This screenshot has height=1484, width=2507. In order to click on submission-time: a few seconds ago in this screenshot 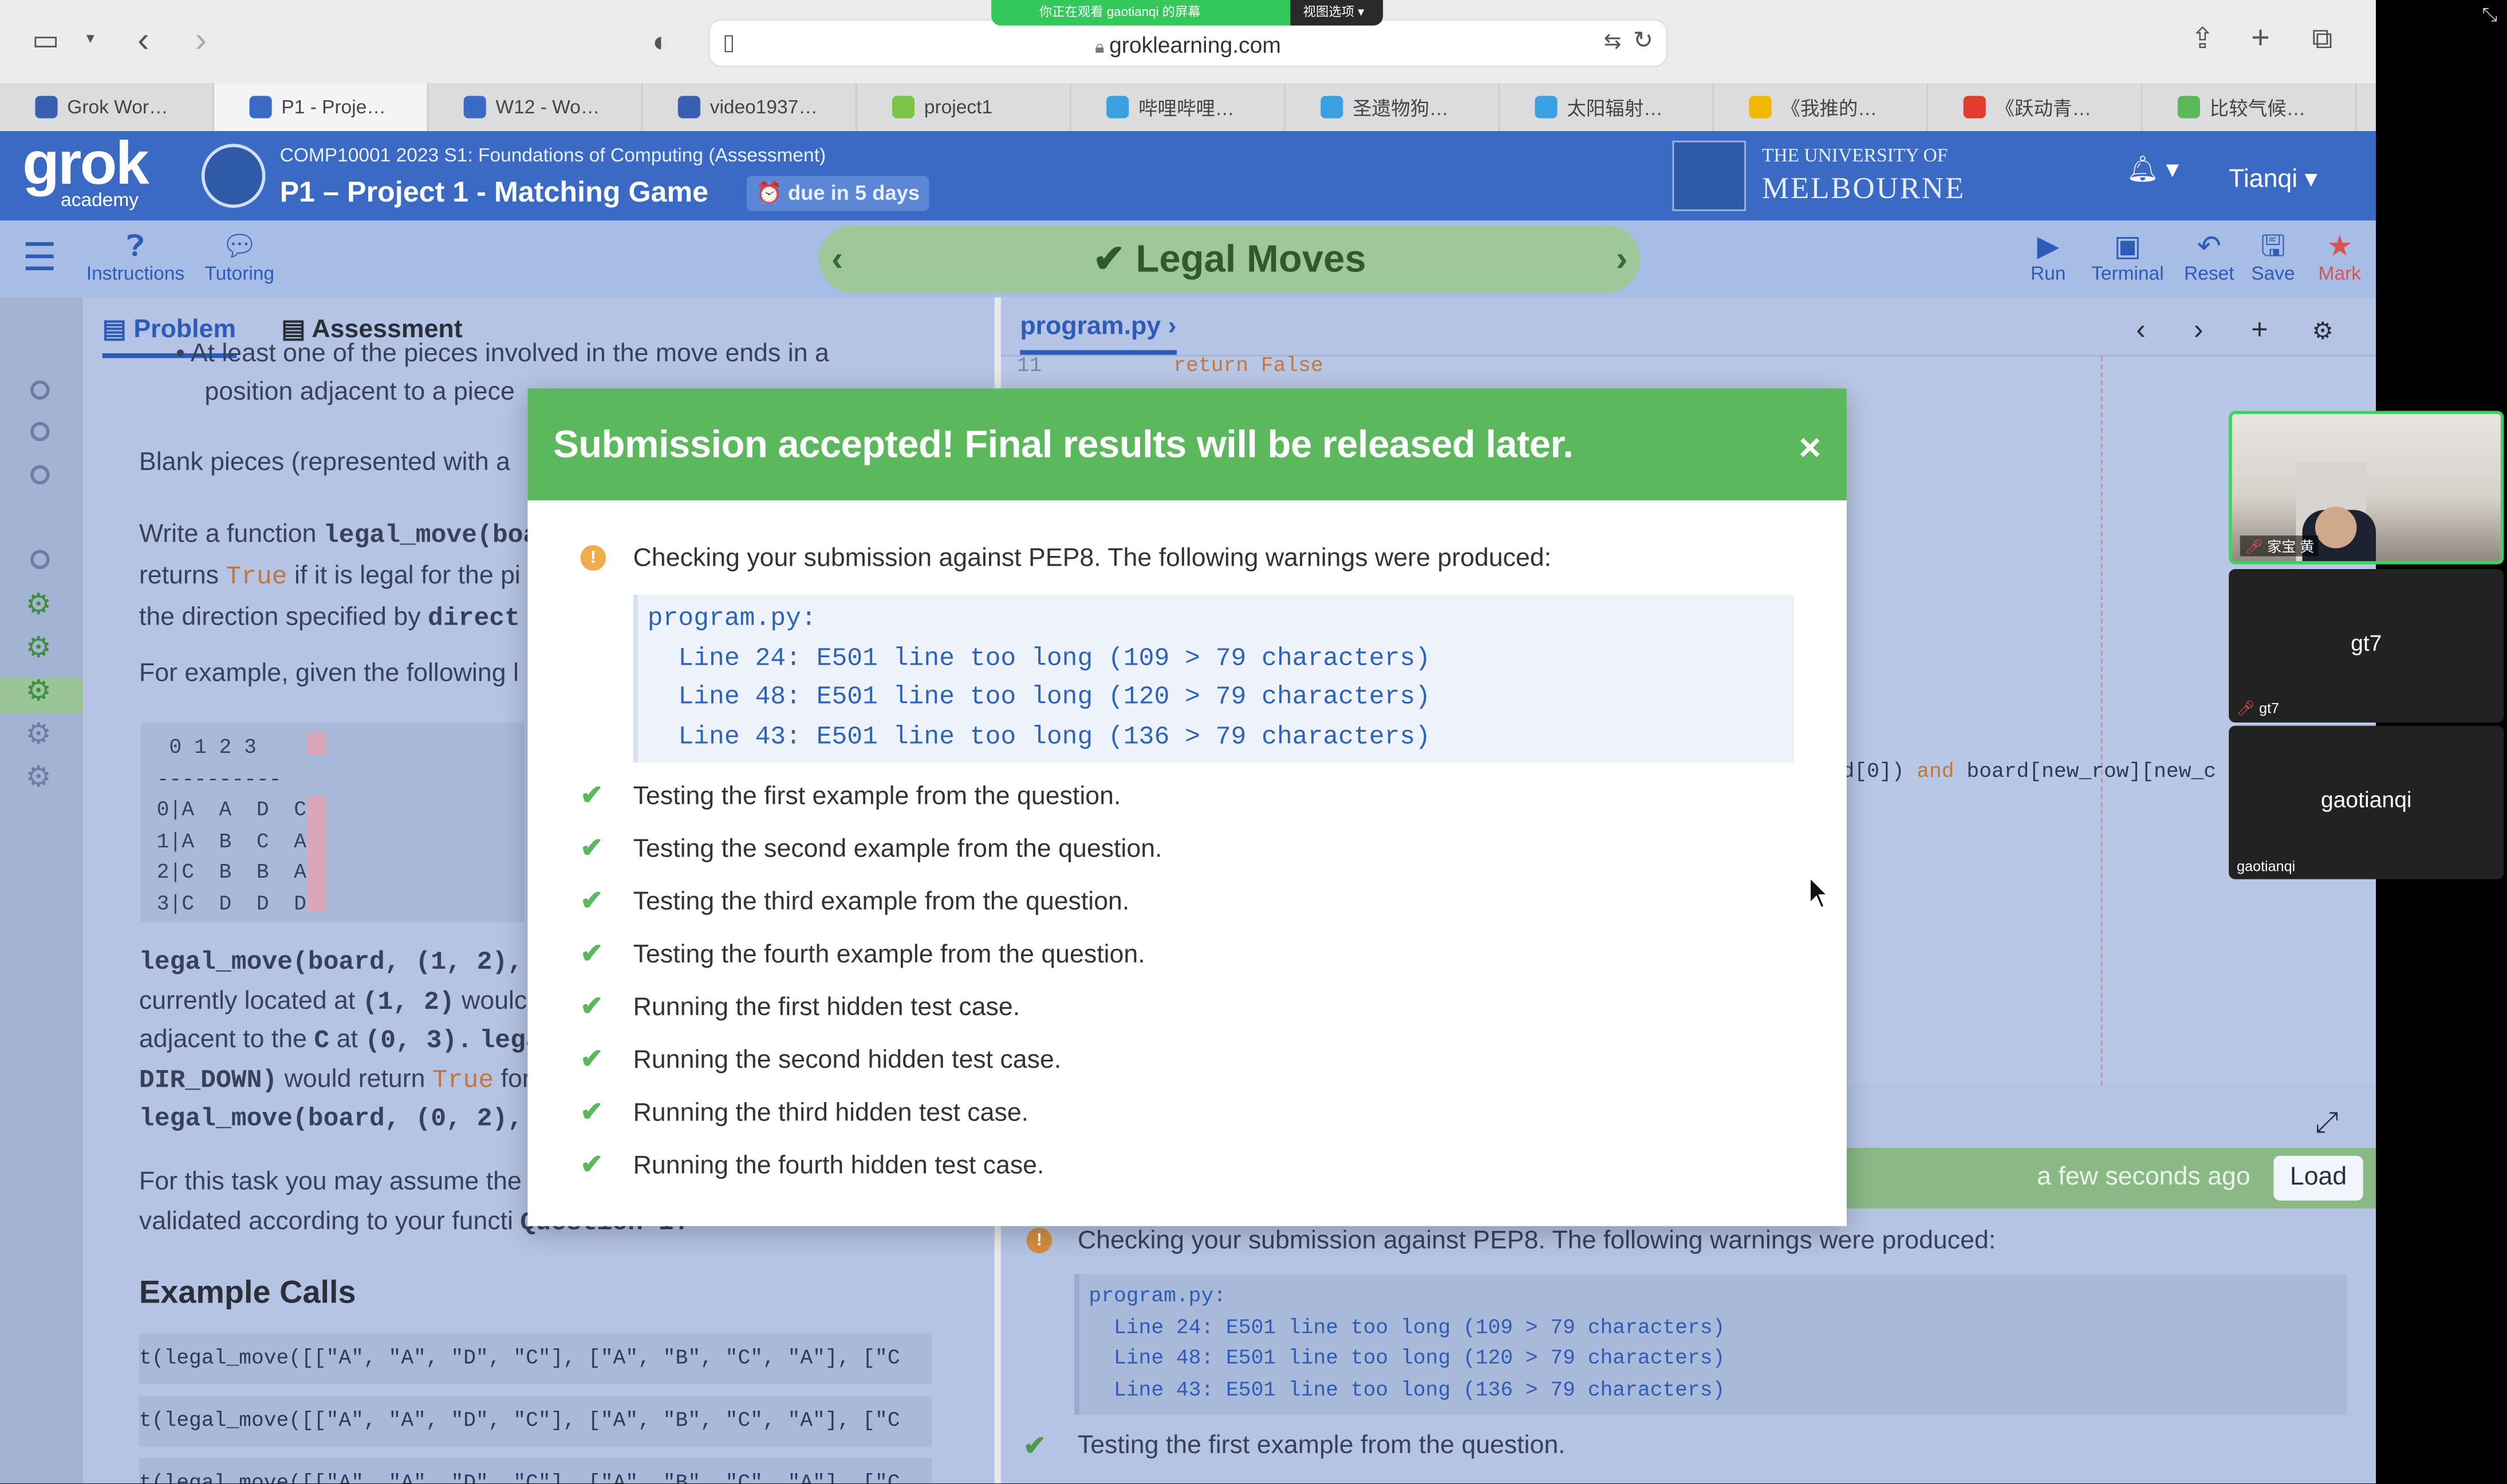, I will do `click(2144, 1177)`.